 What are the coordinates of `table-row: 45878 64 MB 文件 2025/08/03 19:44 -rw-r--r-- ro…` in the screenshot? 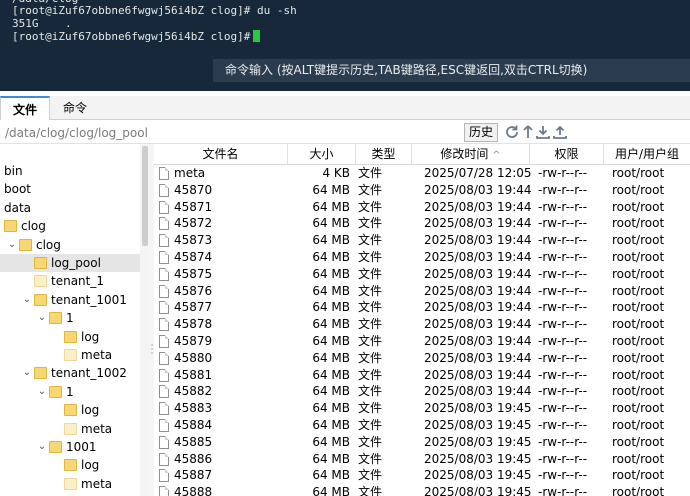 It's located at (422, 324).